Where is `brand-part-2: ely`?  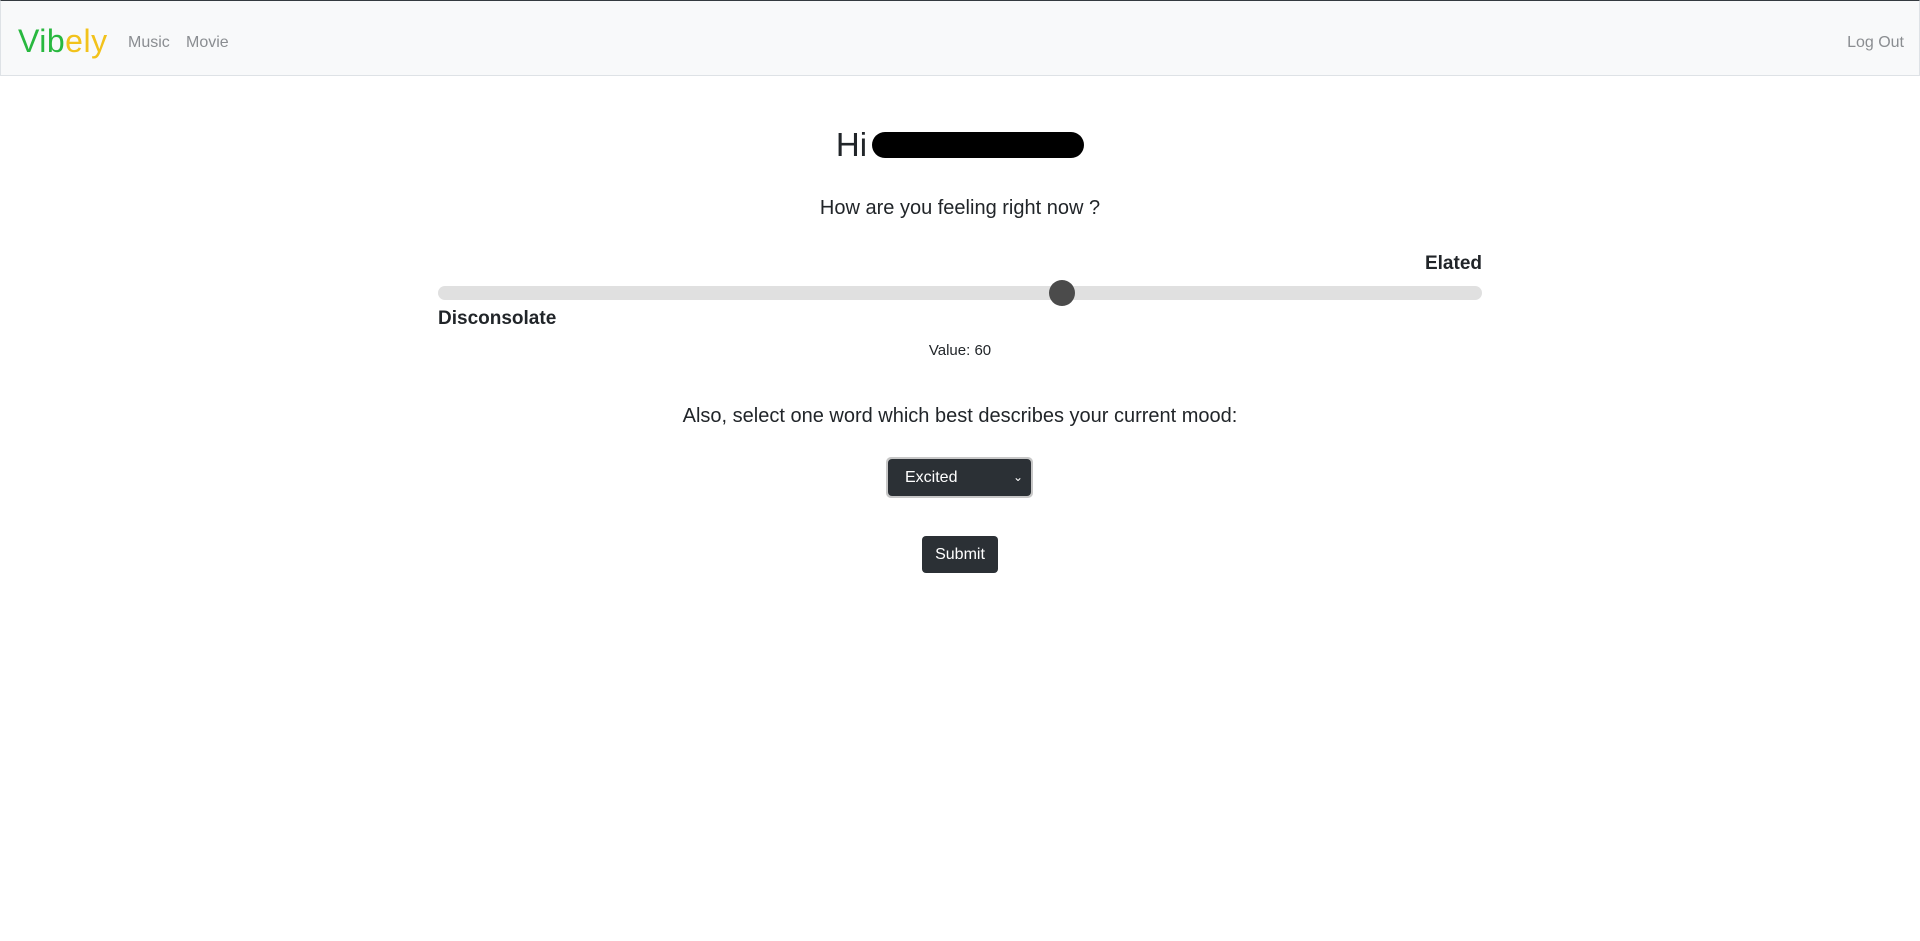 brand-part-2: ely is located at coordinates (86, 41).